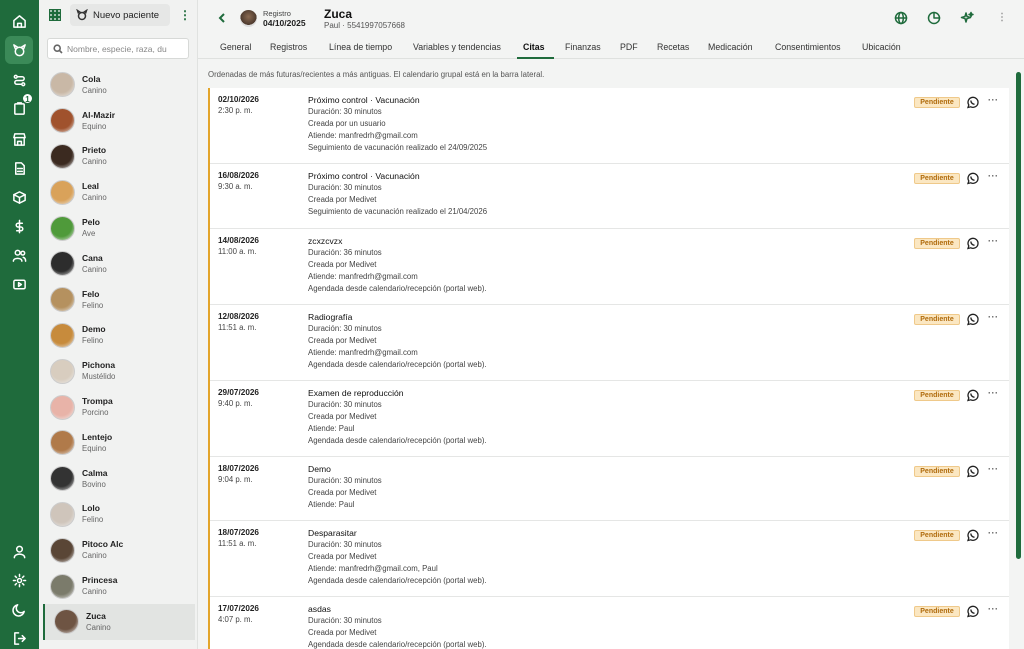  I want to click on patient-species: Bovino, so click(94, 484).